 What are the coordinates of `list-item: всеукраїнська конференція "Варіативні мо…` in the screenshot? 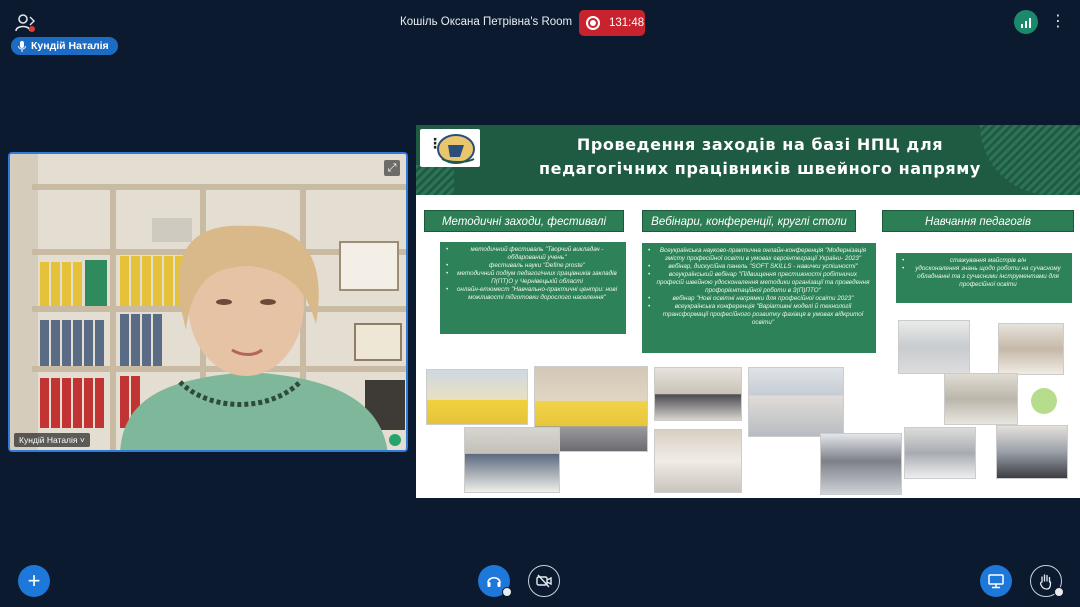 It's located at (759, 315).